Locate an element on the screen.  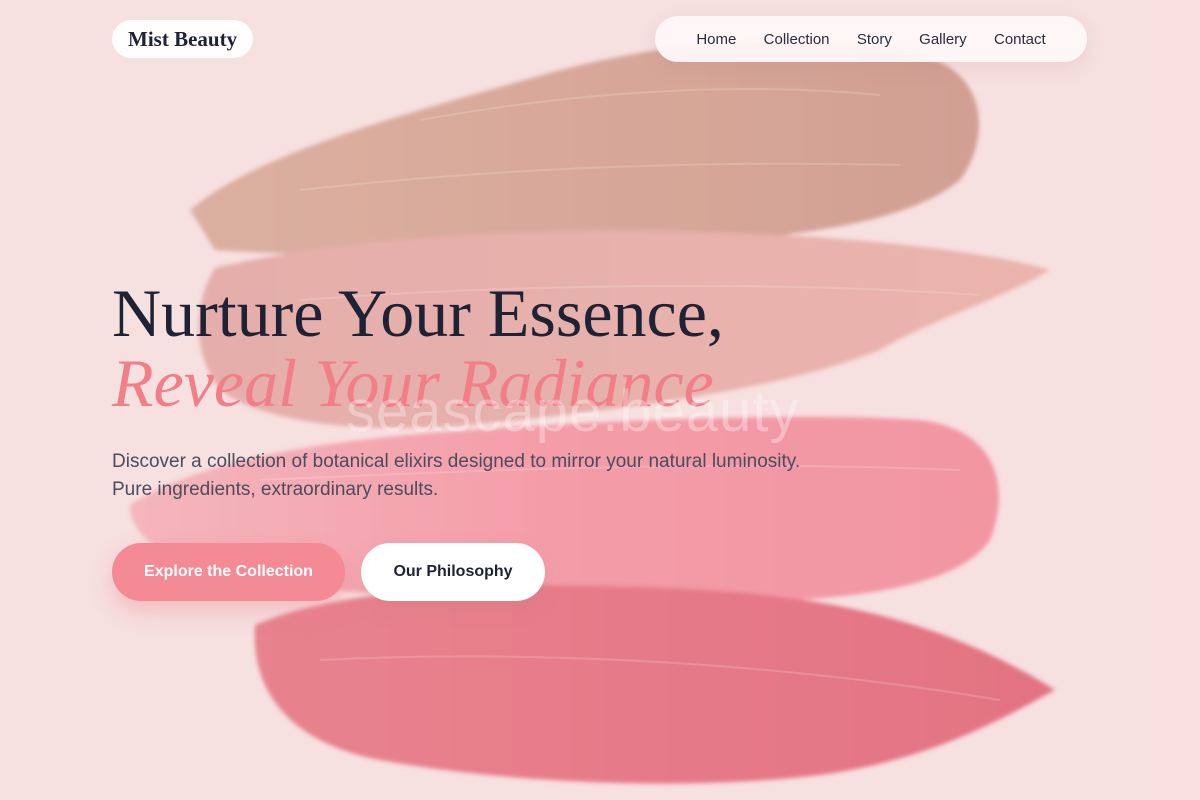
main-navigation: Home Collection Story Gallery Contact is located at coordinates (871, 39).